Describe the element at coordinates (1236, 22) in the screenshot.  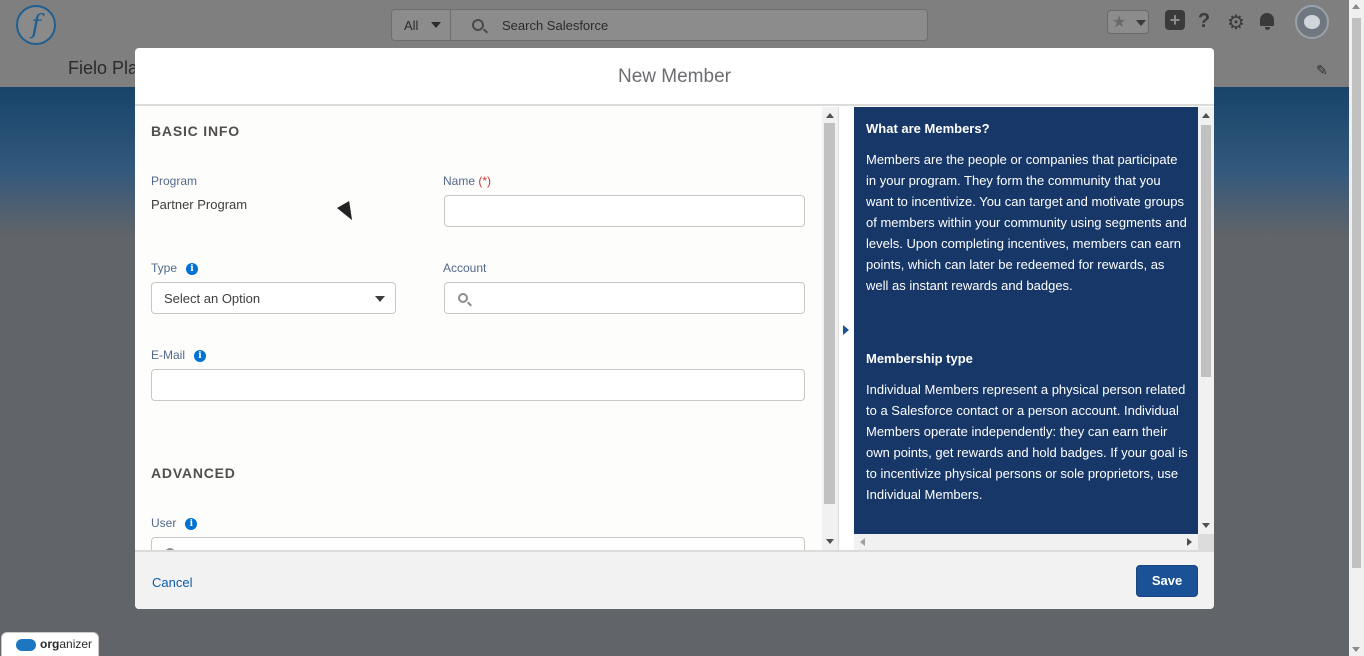
I see `gear-icon: ⚙` at that location.